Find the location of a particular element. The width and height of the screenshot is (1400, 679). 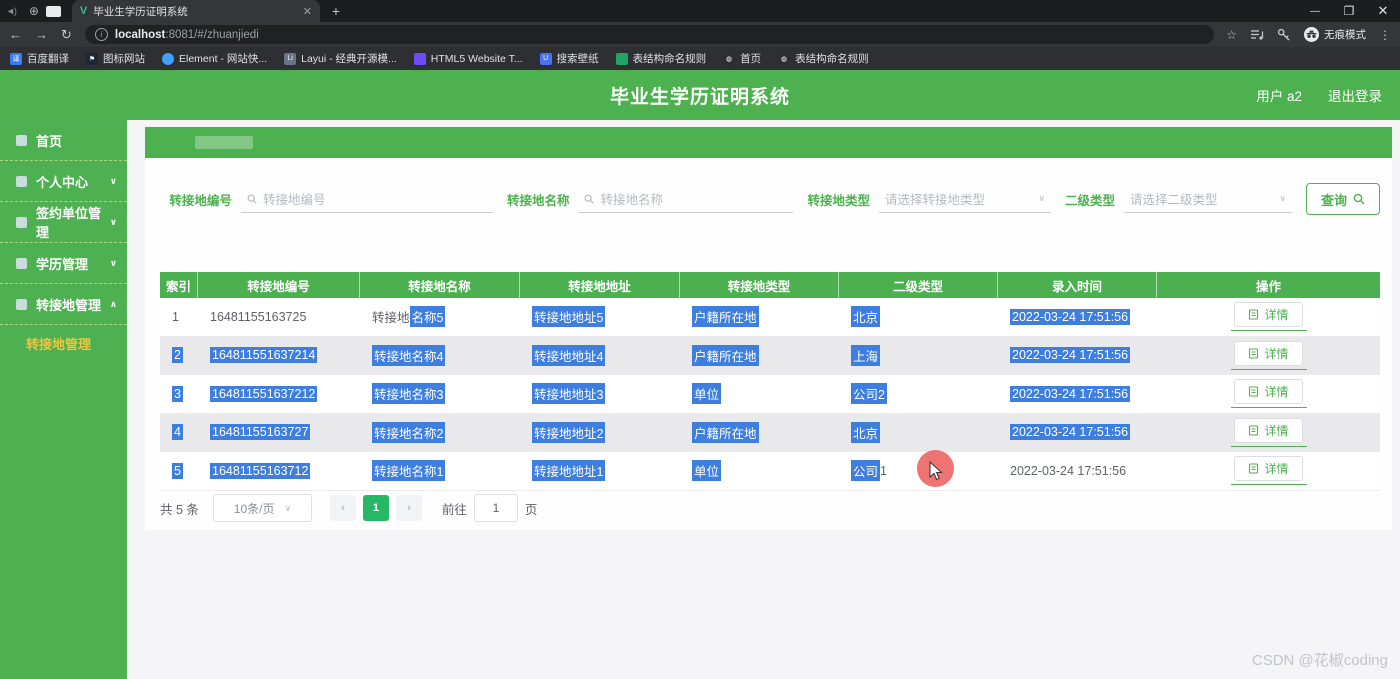

bookmark-label: 首页 is located at coordinates (751, 59).